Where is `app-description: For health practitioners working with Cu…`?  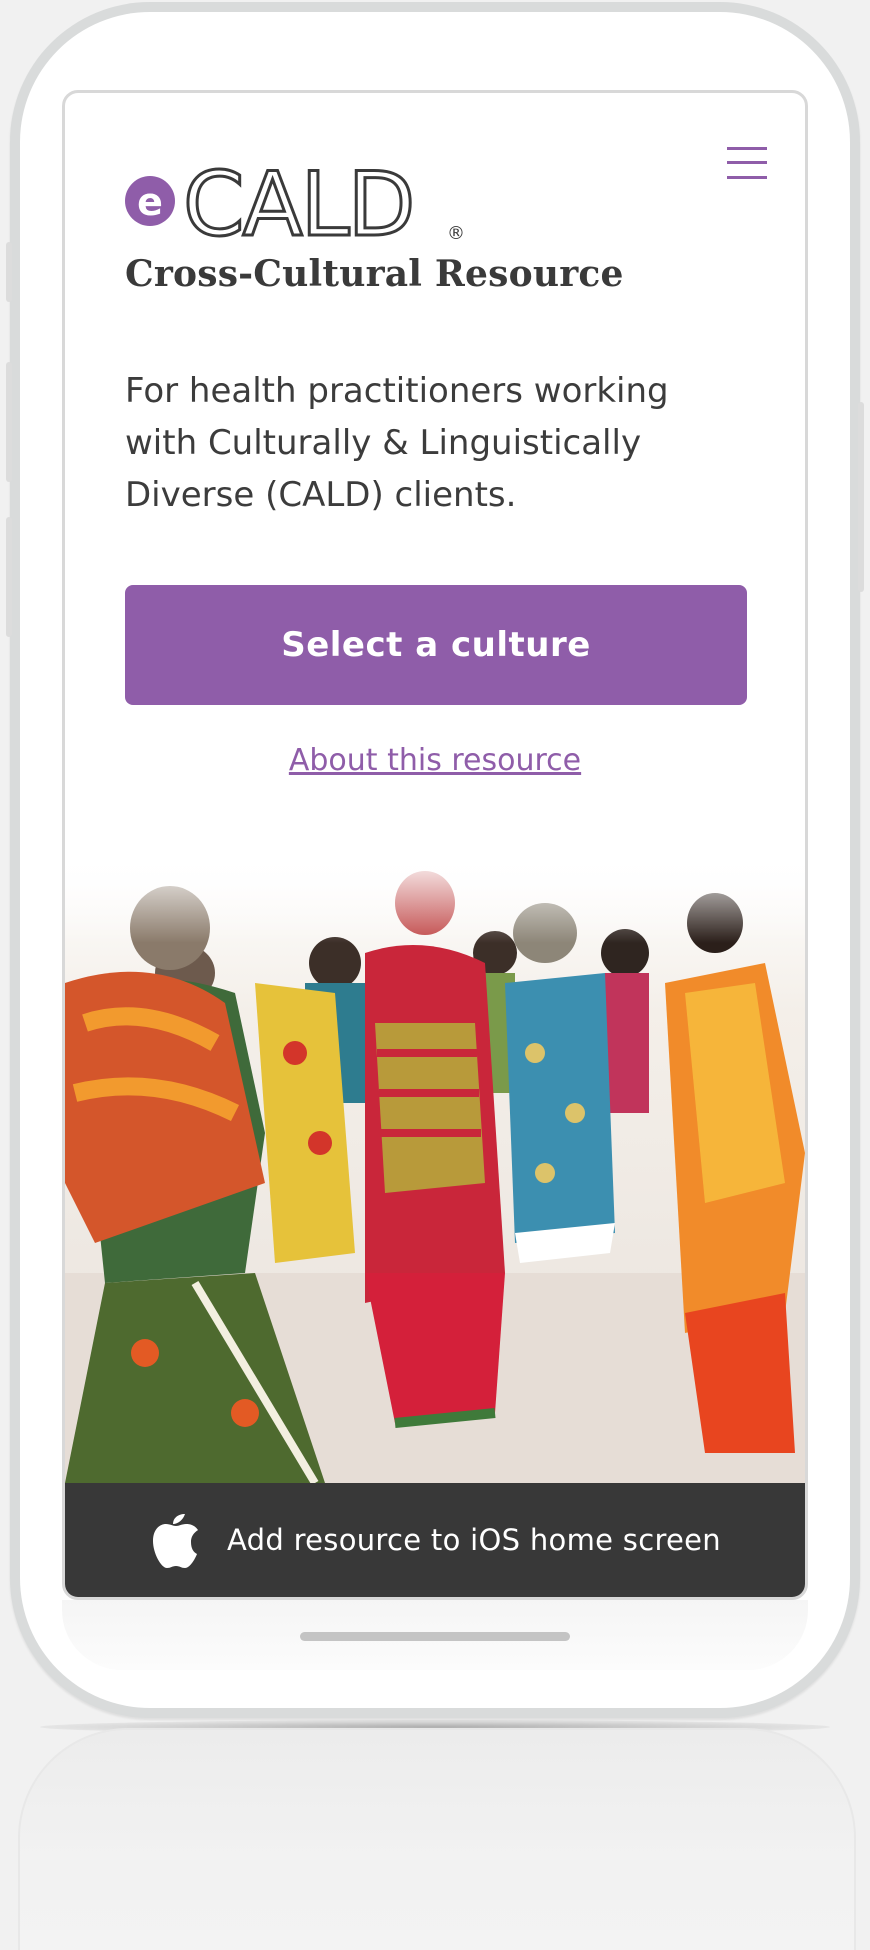
app-description: For health practitioners working with Cu… is located at coordinates (397, 443).